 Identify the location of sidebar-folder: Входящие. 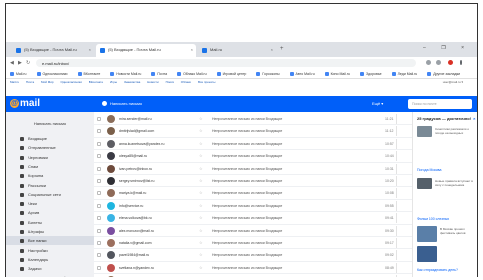
(50, 138).